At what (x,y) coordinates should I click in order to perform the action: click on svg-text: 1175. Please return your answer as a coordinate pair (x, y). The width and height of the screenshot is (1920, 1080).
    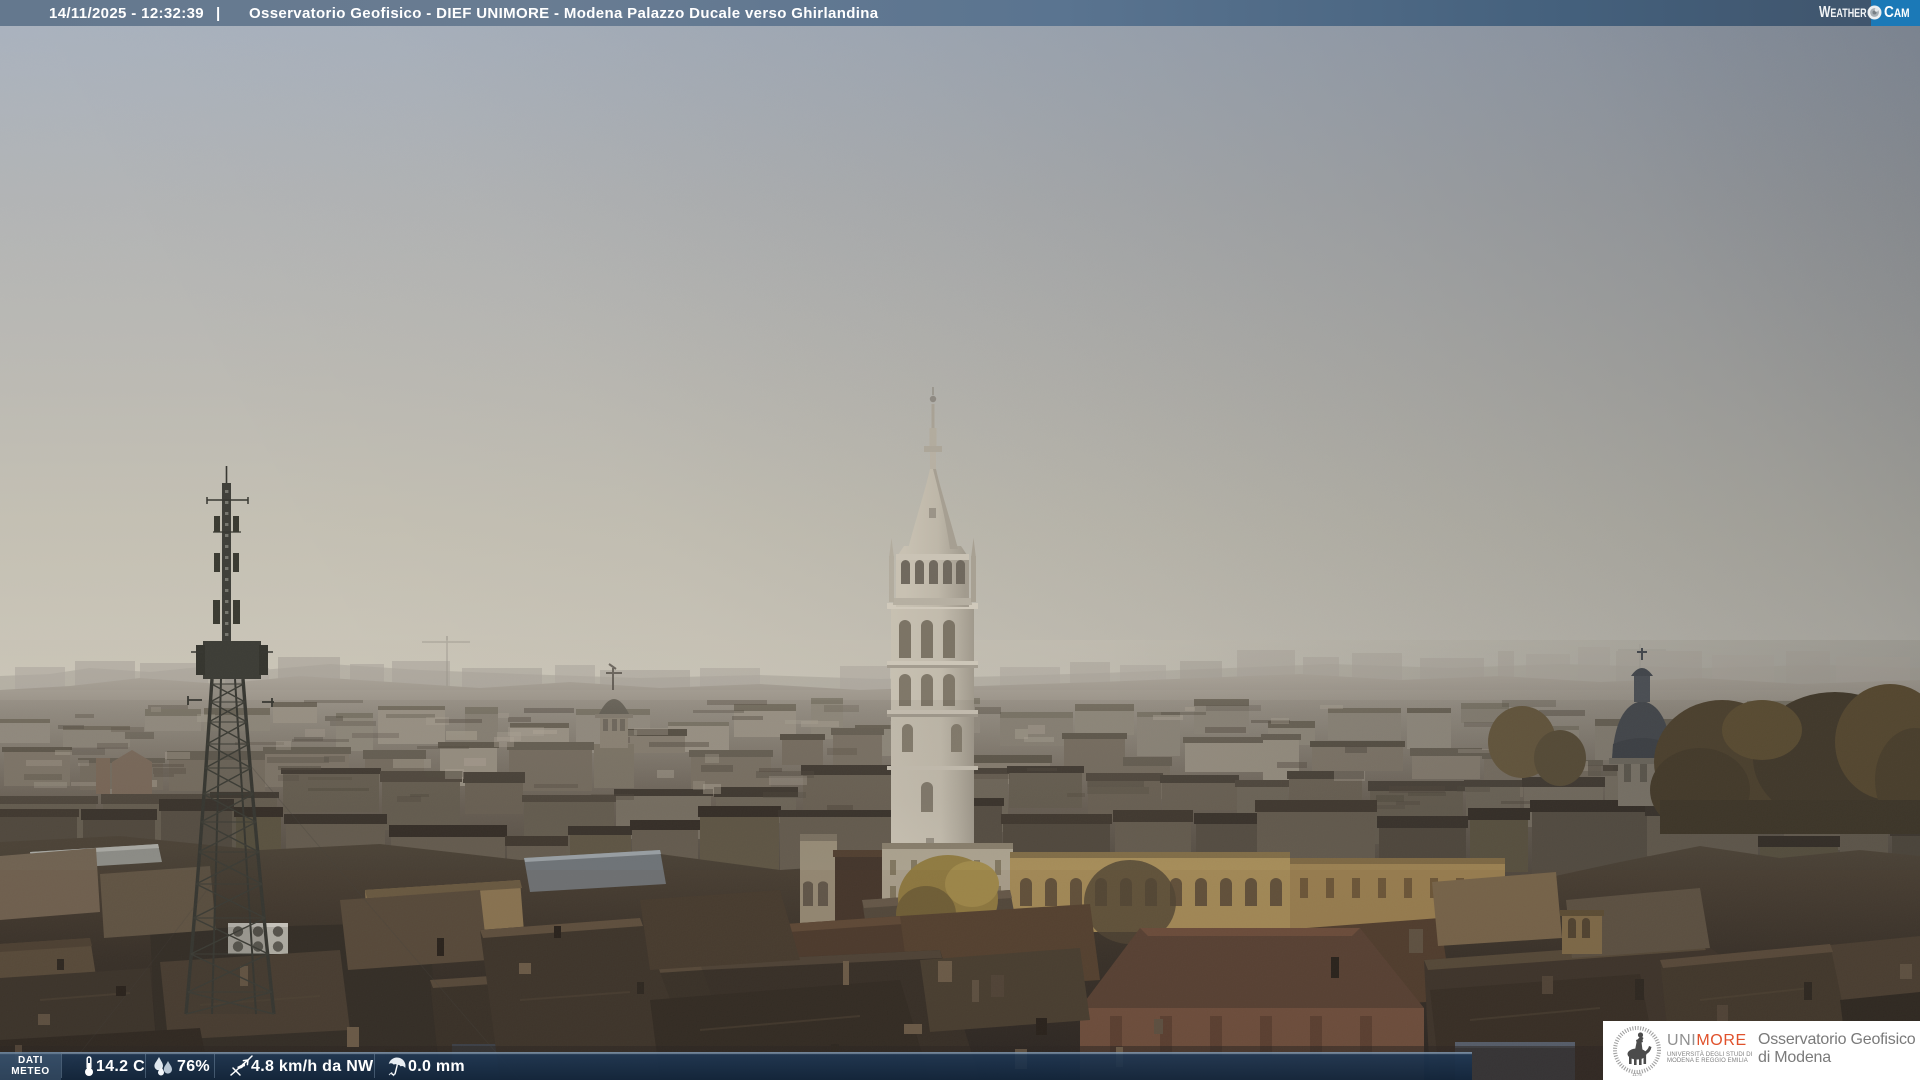
    Looking at the image, I should click on (1637, 1074).